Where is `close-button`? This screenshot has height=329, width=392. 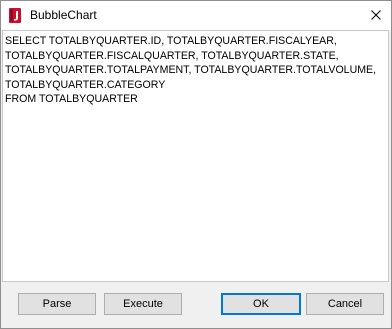 close-button is located at coordinates (376, 15).